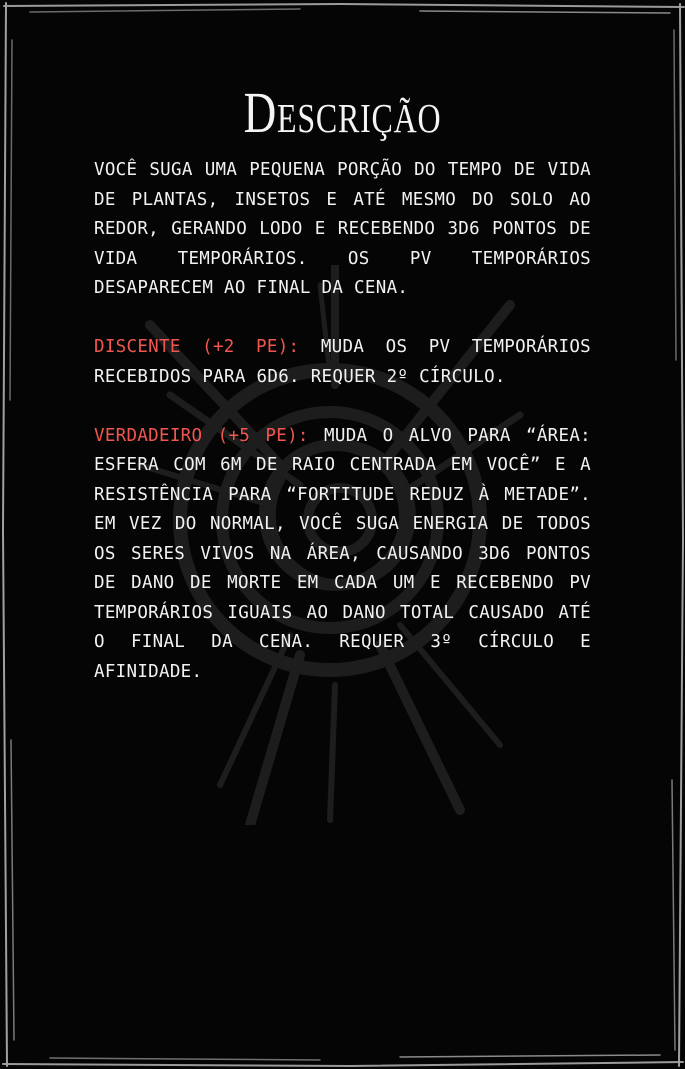  I want to click on verdadeiro-label: Verdadeiro (+5 PE):, so click(201, 435).